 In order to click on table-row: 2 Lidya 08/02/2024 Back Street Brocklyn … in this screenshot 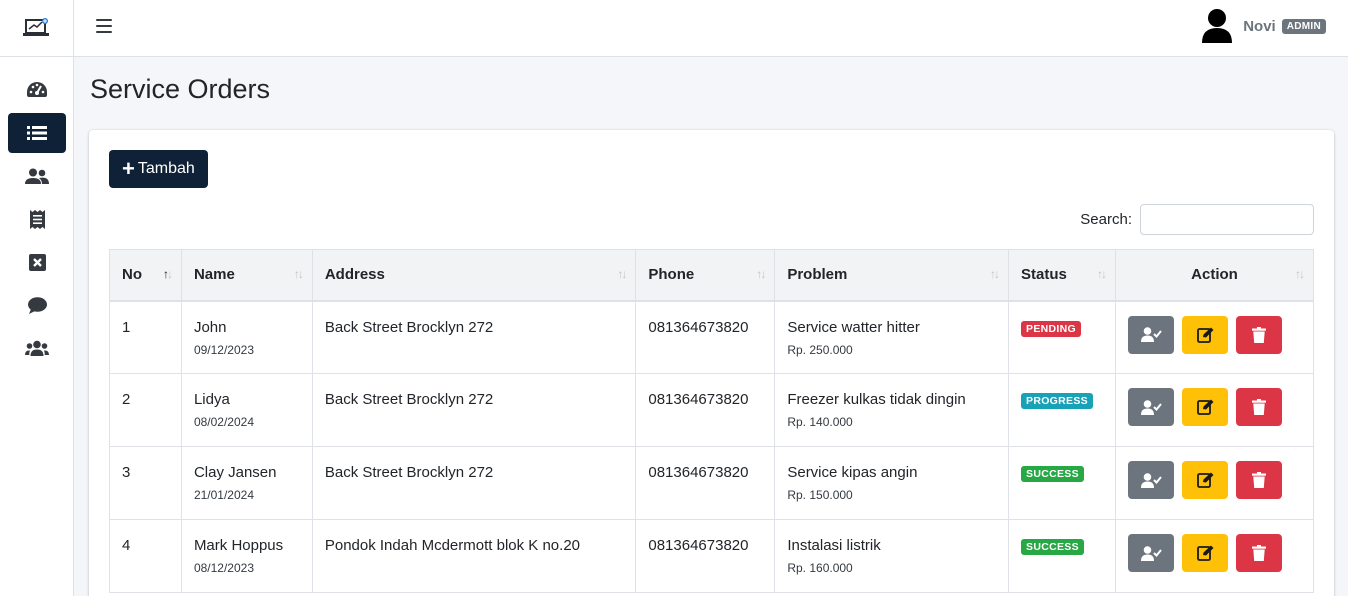, I will do `click(711, 410)`.